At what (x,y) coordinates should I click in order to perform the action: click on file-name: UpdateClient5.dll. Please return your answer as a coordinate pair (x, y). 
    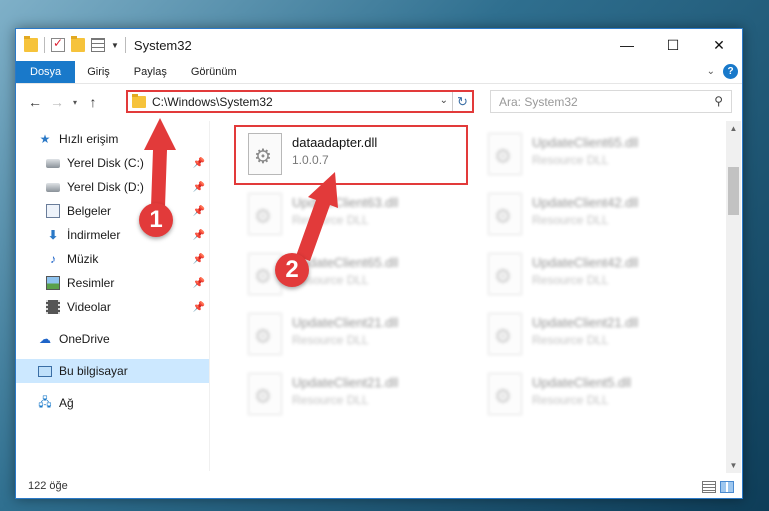
    Looking at the image, I should click on (582, 382).